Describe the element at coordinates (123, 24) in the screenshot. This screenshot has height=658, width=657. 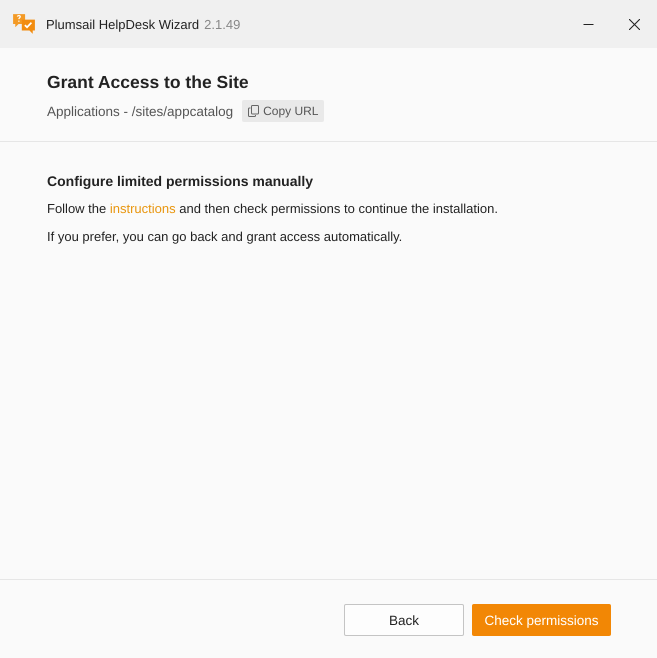
I see `window-title: Plumsail HelpDesk Wizard` at that location.